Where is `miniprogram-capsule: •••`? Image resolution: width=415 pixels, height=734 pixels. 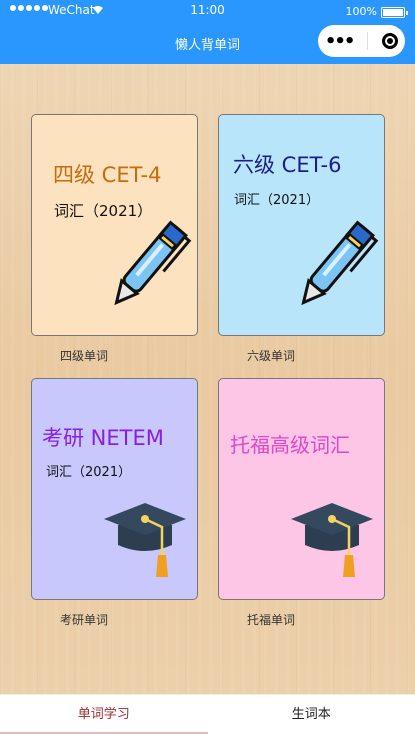
miniprogram-capsule: ••• is located at coordinates (361, 41).